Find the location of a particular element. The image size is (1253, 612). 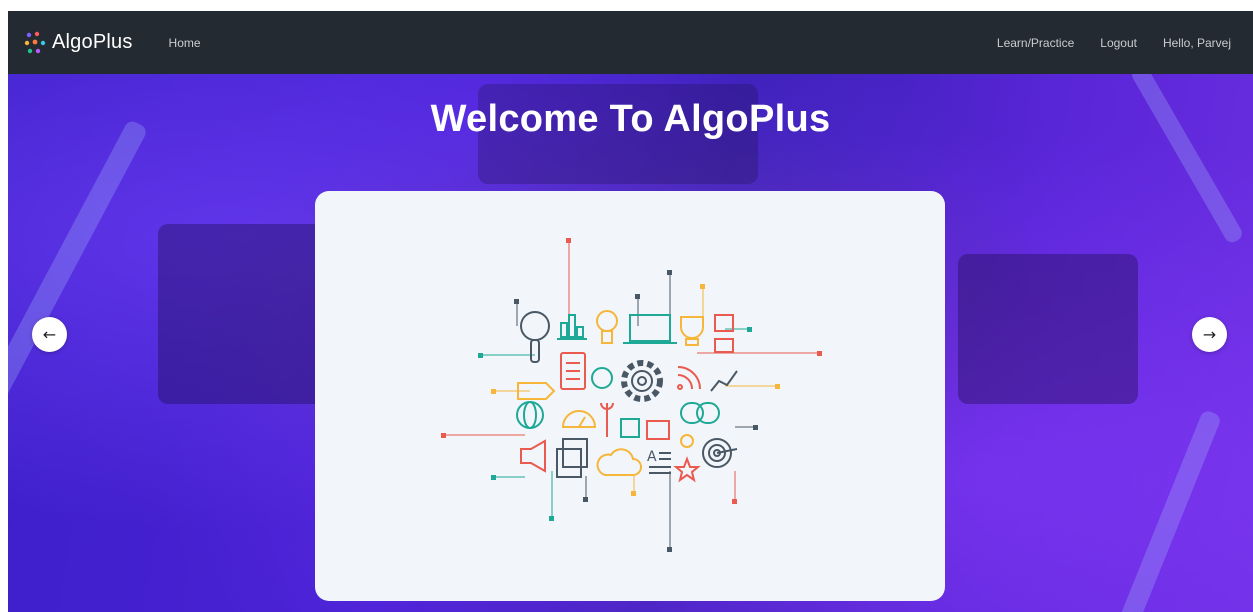

nav-user-greeting: Hello, Parvej is located at coordinates (1197, 43).